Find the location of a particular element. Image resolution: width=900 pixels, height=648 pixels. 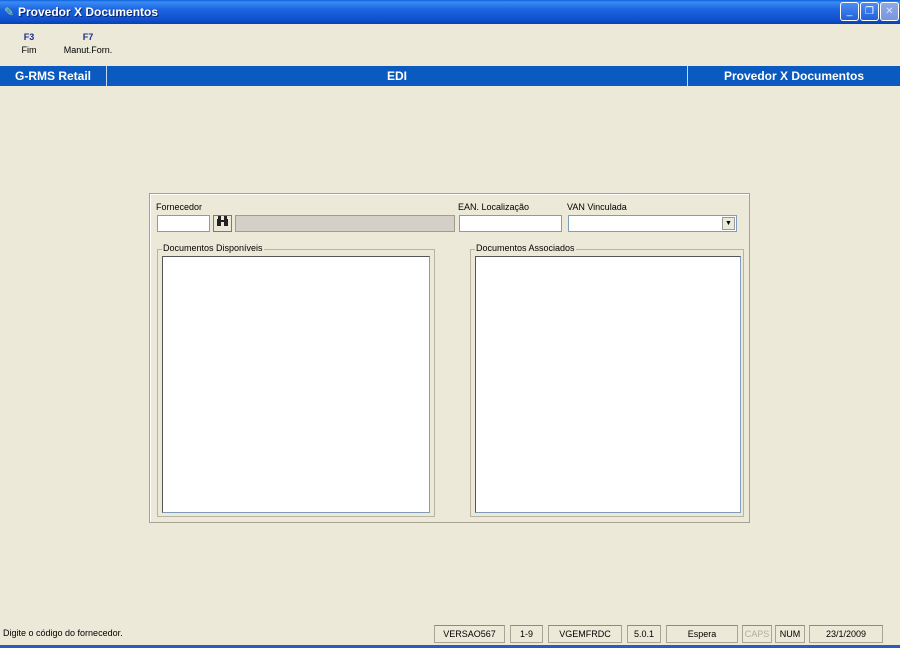

status-release: 5.0.1 is located at coordinates (644, 634).